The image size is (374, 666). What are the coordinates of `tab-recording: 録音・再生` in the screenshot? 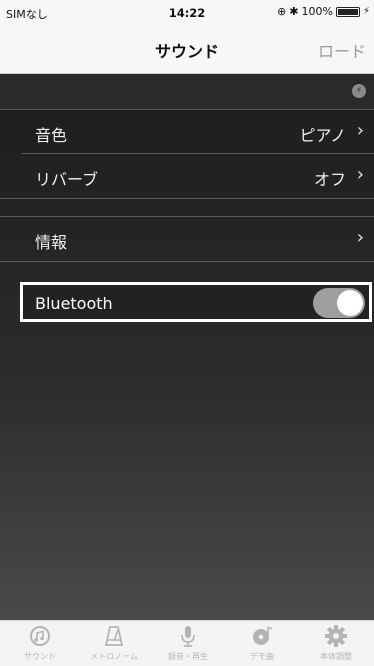 It's located at (188, 644).